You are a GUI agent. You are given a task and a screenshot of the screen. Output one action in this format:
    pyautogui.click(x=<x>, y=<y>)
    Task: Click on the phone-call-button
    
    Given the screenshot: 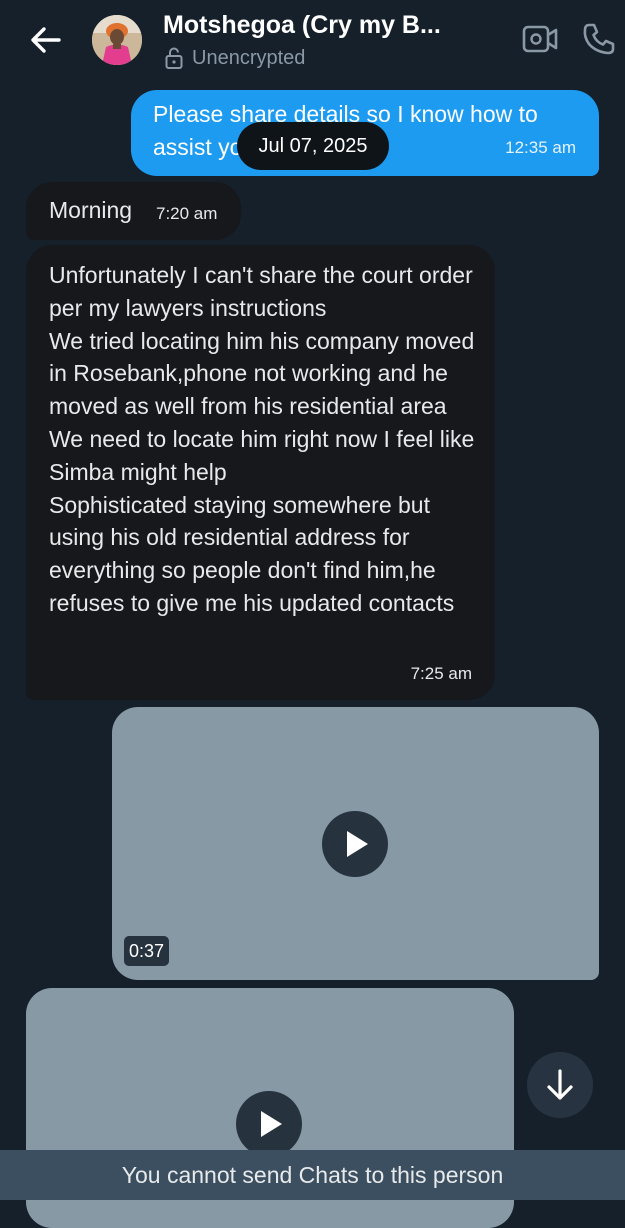 What is the action you would take?
    pyautogui.click(x=599, y=39)
    